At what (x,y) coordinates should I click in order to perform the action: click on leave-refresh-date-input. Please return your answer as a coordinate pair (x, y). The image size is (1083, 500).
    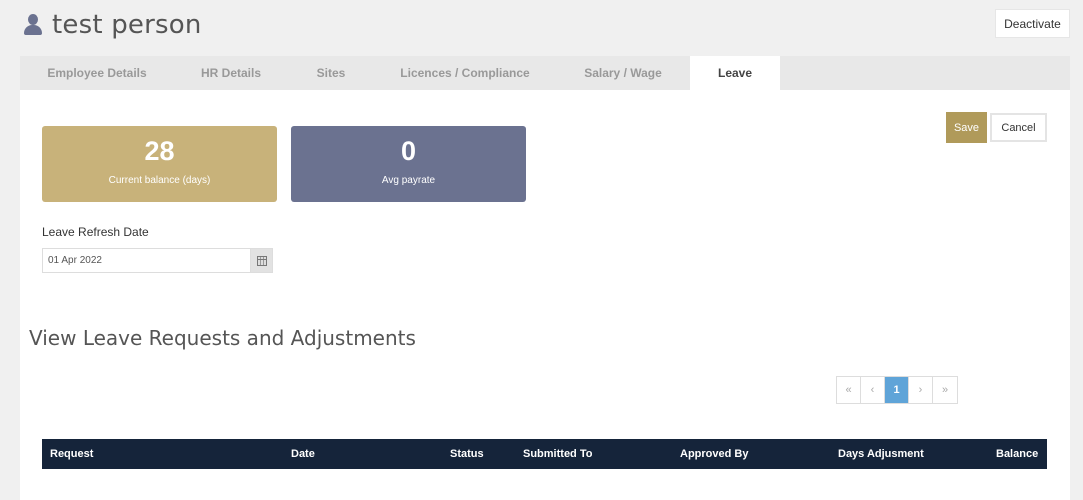
    Looking at the image, I should click on (146, 260).